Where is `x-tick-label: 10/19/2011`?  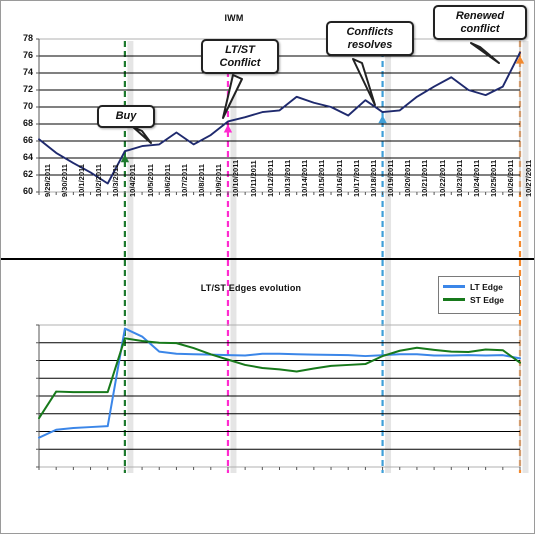
x-tick-label: 10/19/2011 is located at coordinates (391, 178).